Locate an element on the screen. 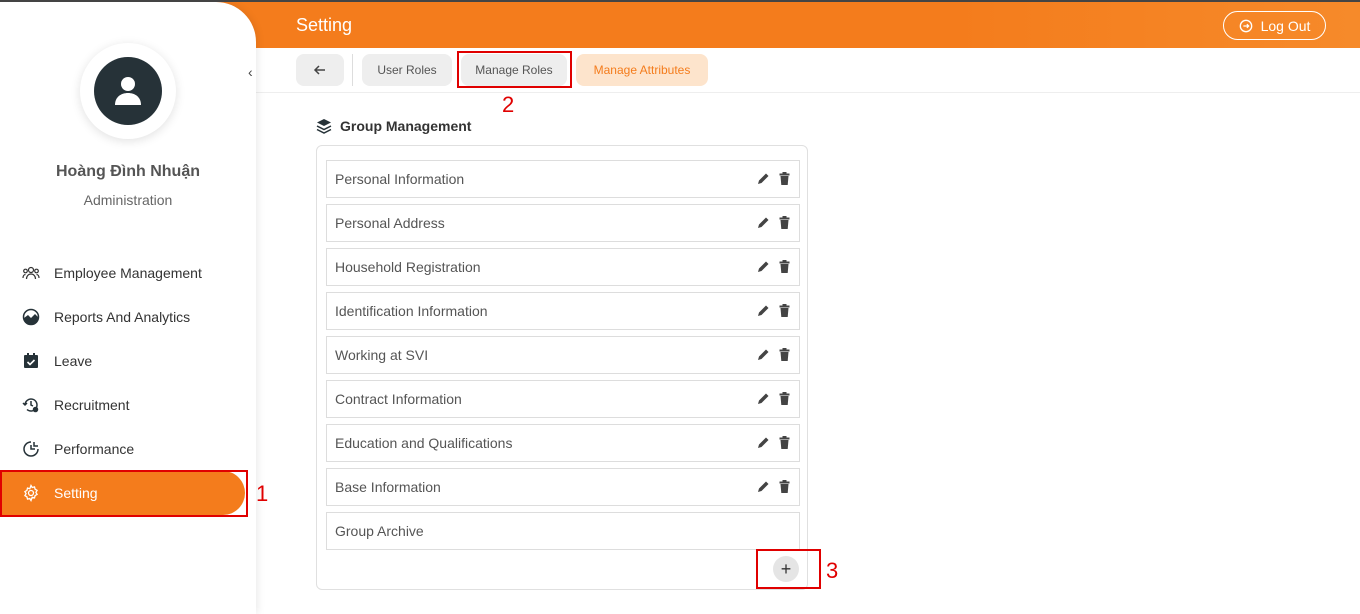 The height and width of the screenshot is (614, 1360). logout-button: Log Out is located at coordinates (1274, 25).